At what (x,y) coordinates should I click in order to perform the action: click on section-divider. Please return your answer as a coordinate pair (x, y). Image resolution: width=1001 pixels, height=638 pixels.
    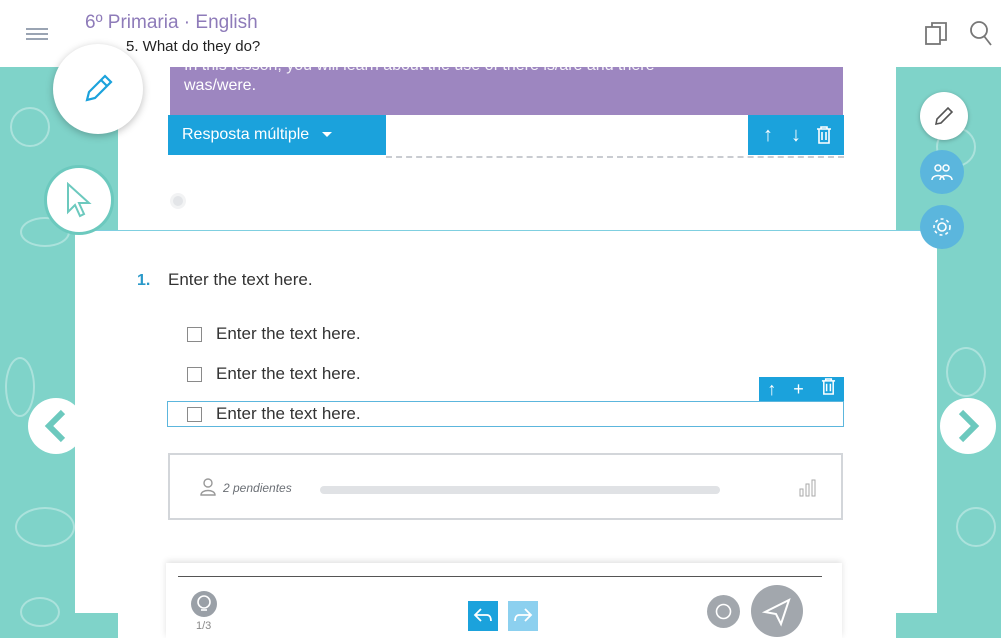
    Looking at the image, I should click on (510, 230).